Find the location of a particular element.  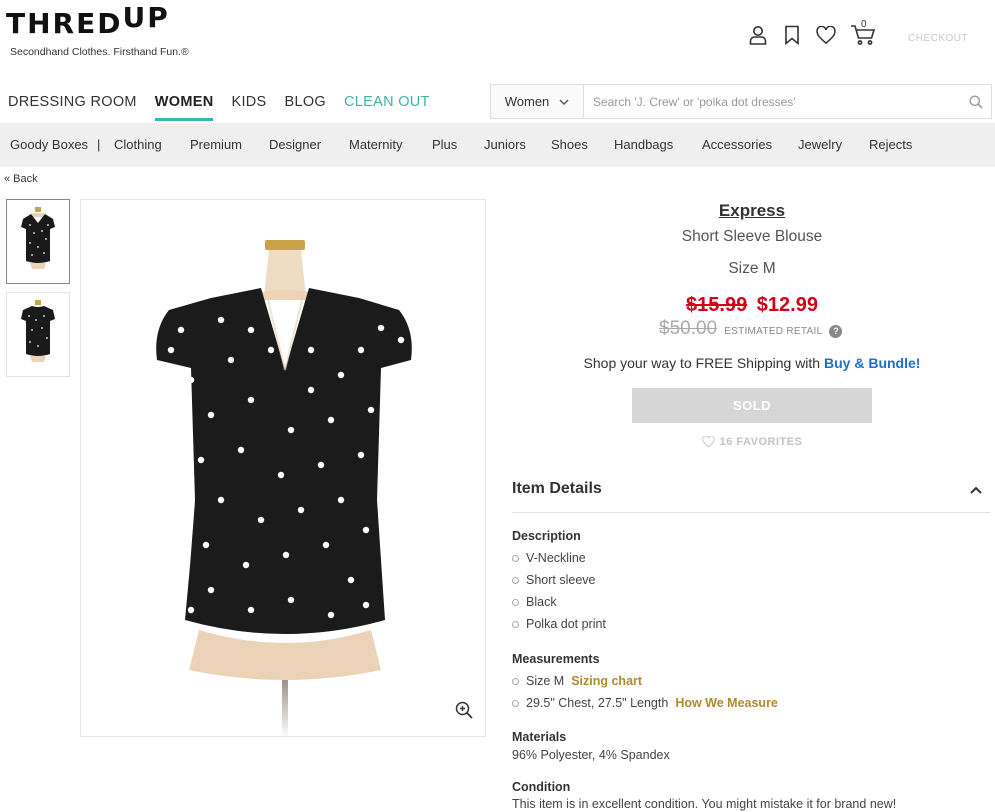

category-plus: Plus is located at coordinates (444, 144).